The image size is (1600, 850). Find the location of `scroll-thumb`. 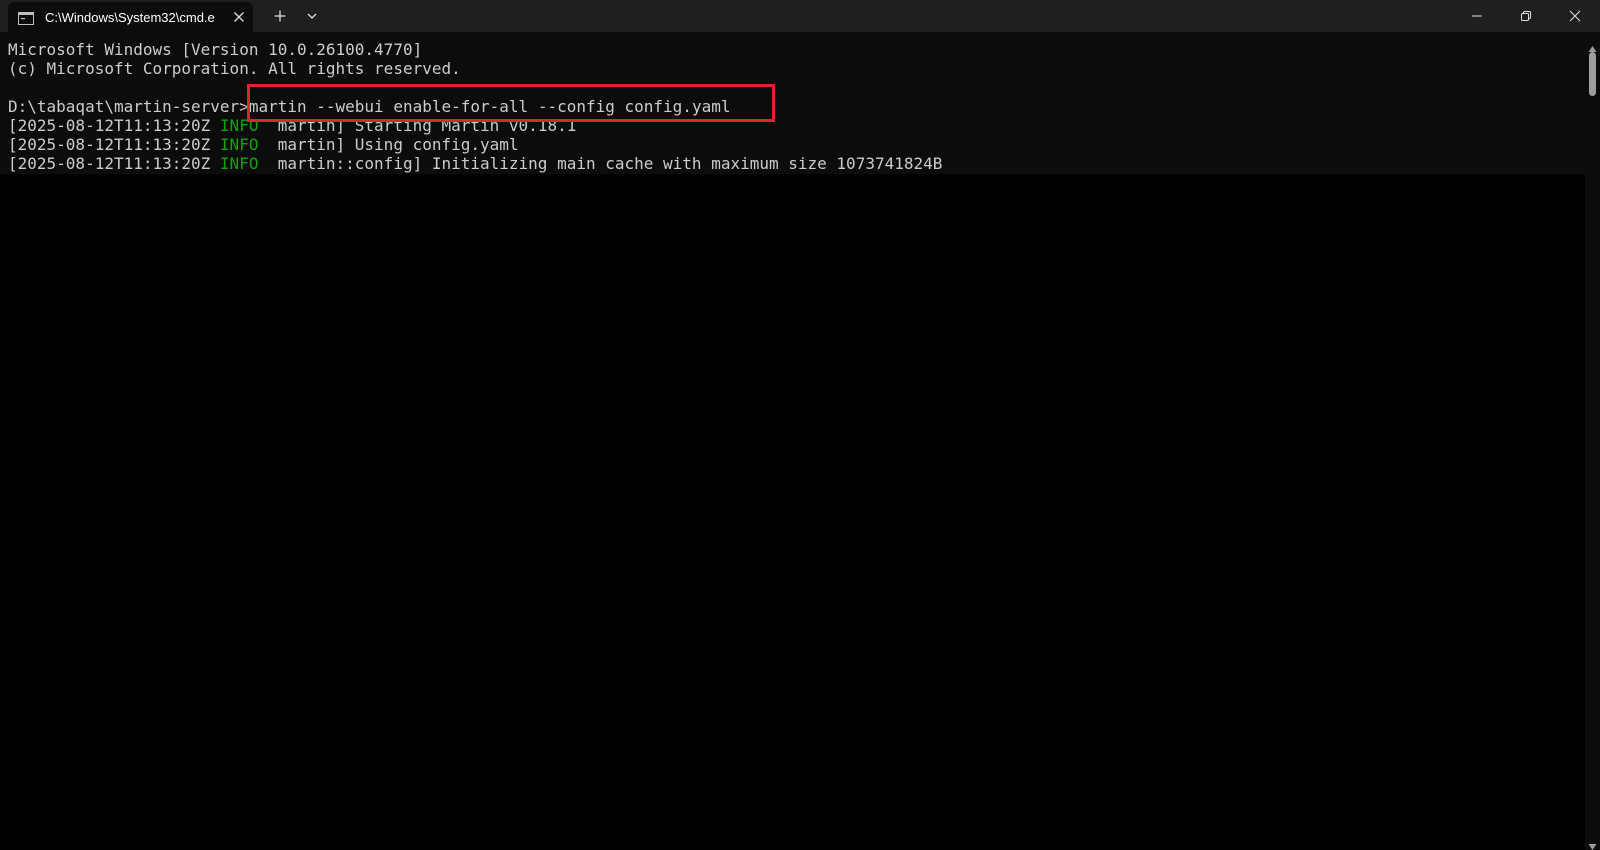

scroll-thumb is located at coordinates (1592, 74).